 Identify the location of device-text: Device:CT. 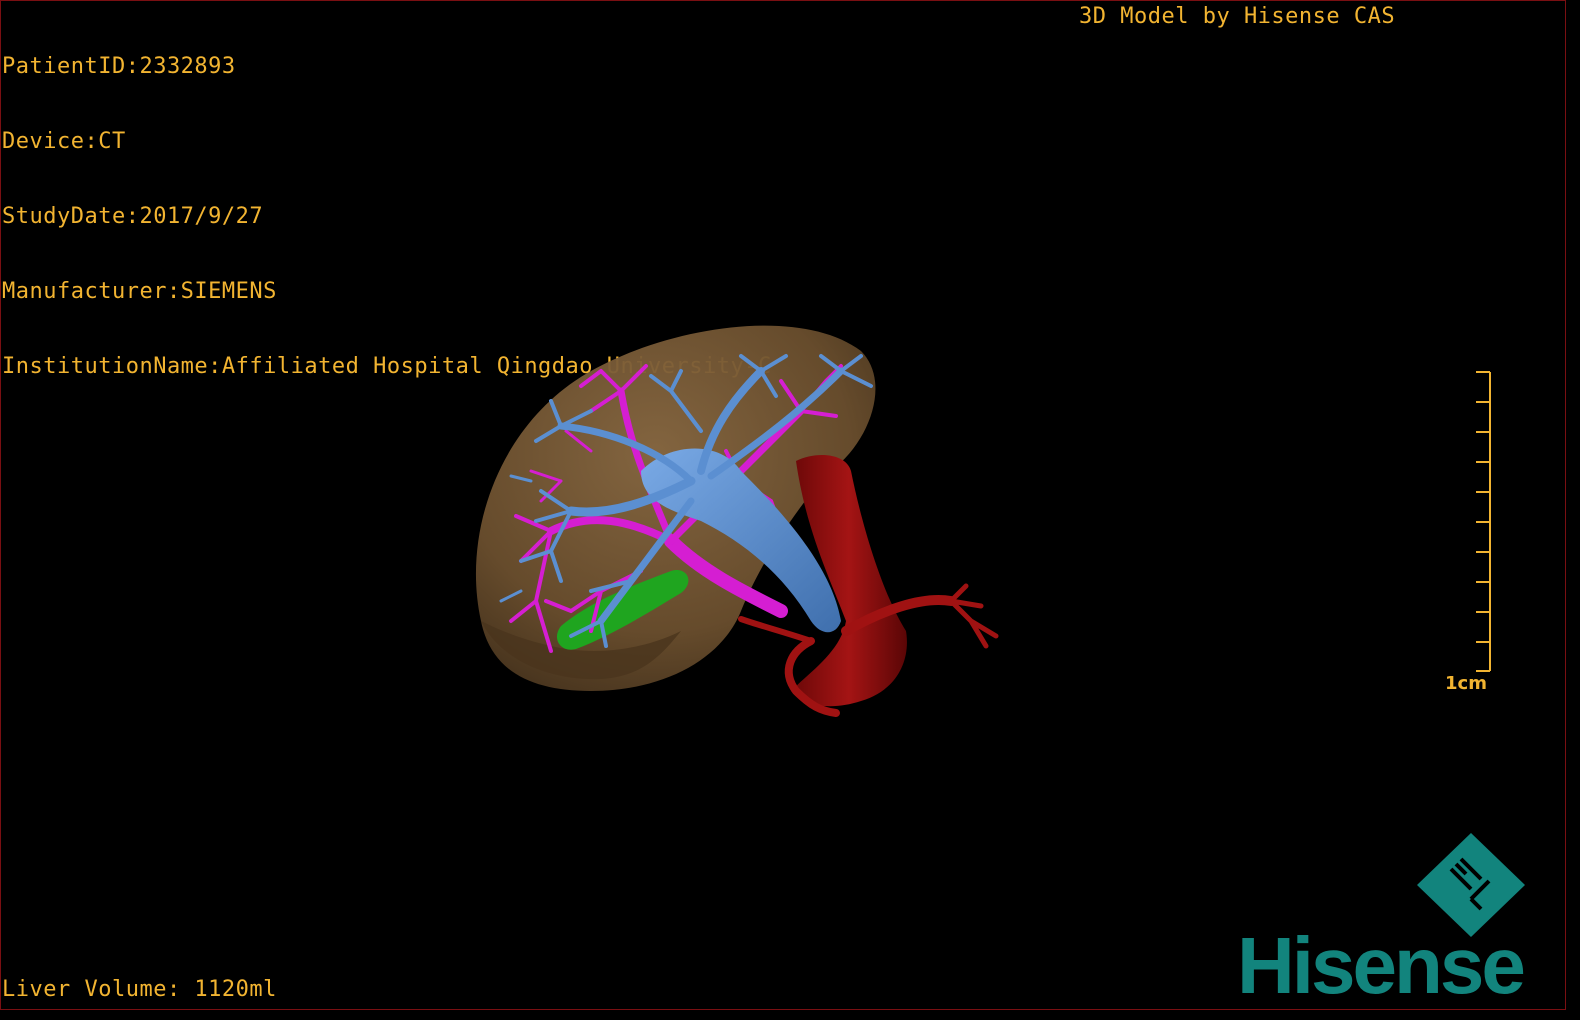
(64, 141).